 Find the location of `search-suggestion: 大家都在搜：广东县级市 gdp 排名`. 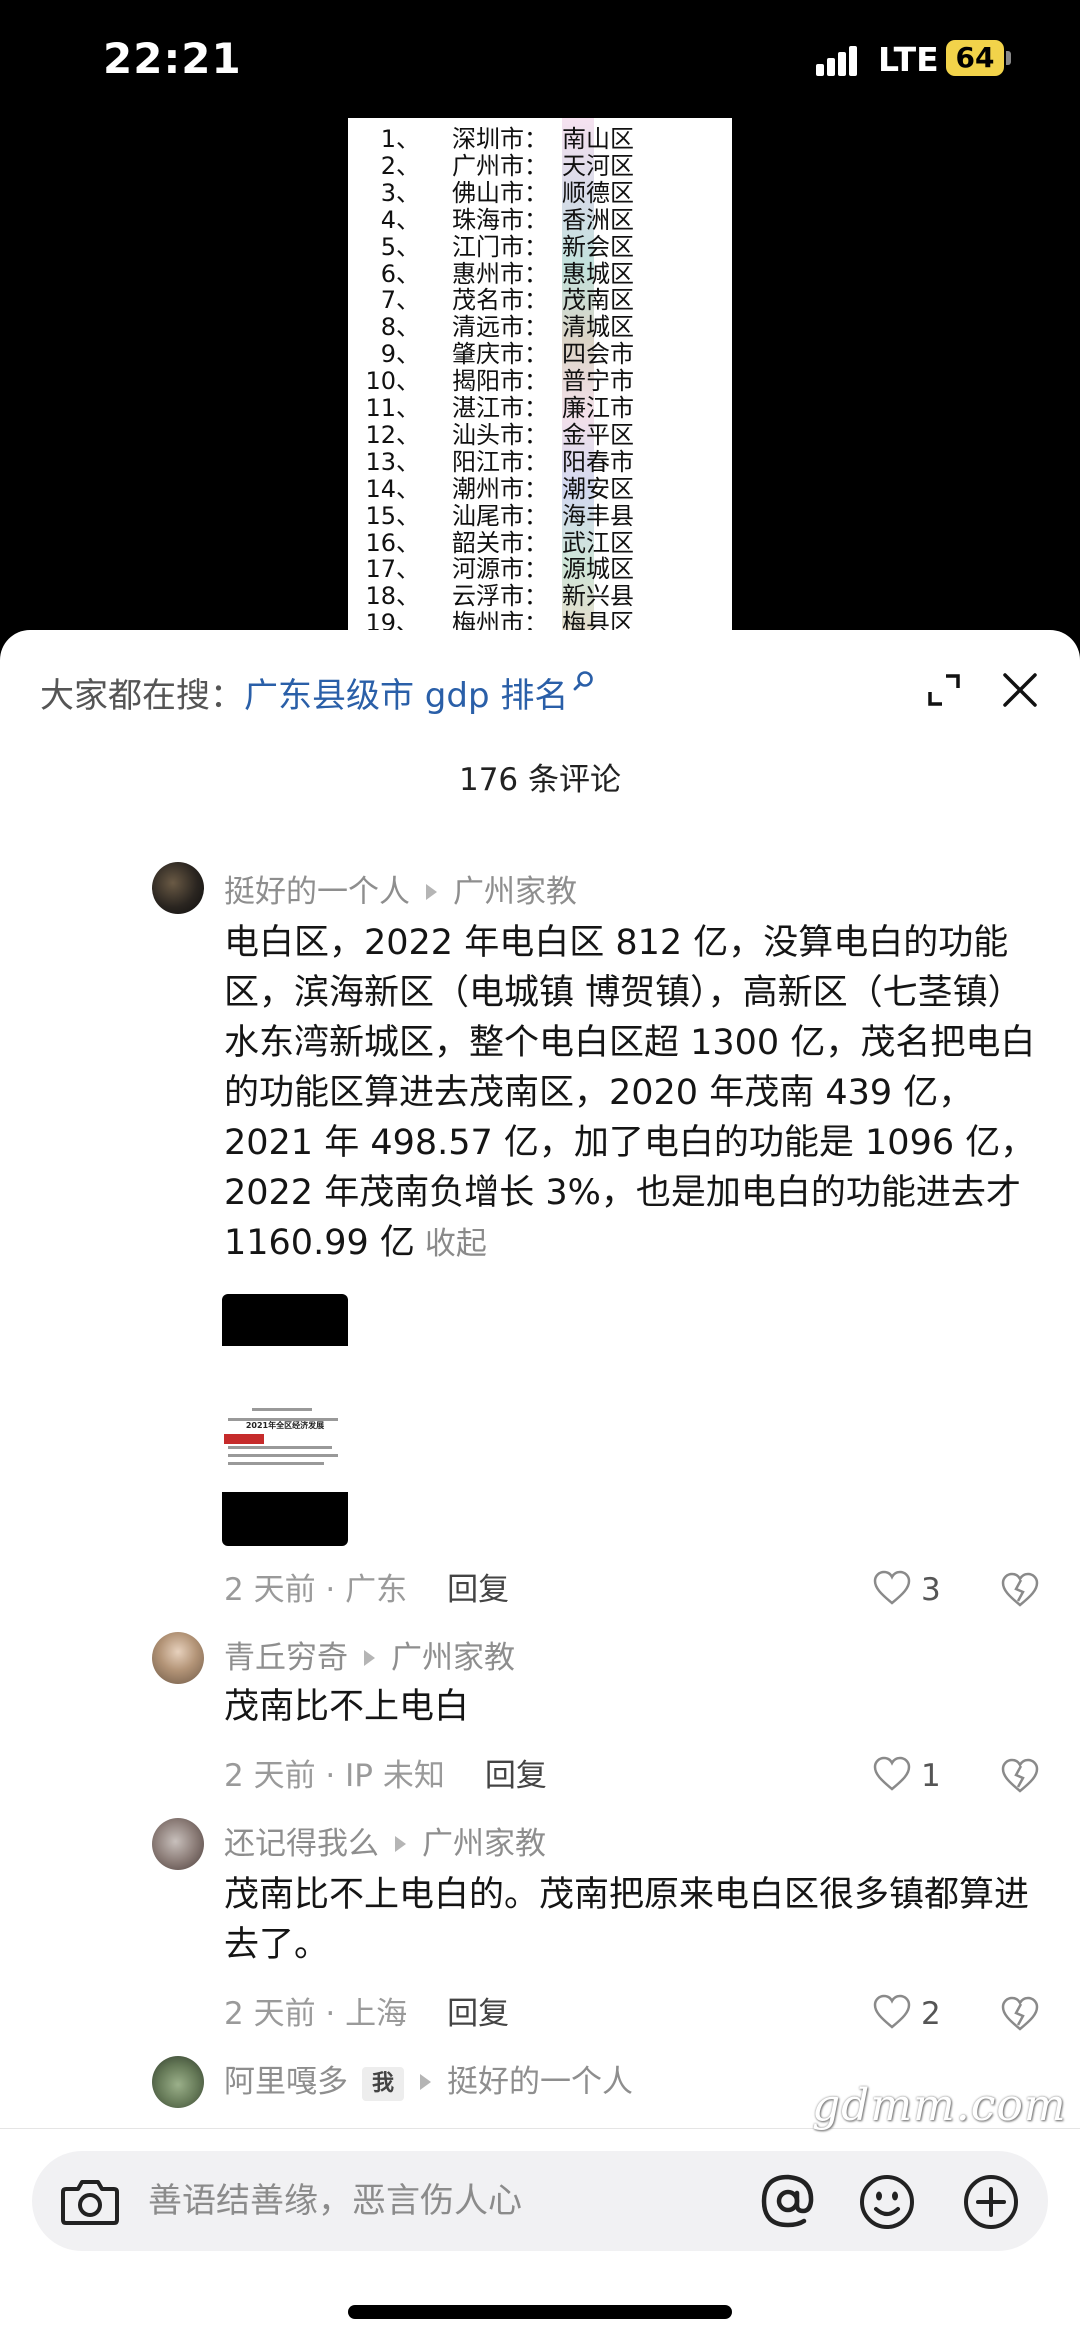

search-suggestion: 大家都在搜：广东县级市 gdp 排名 is located at coordinates (318, 696).